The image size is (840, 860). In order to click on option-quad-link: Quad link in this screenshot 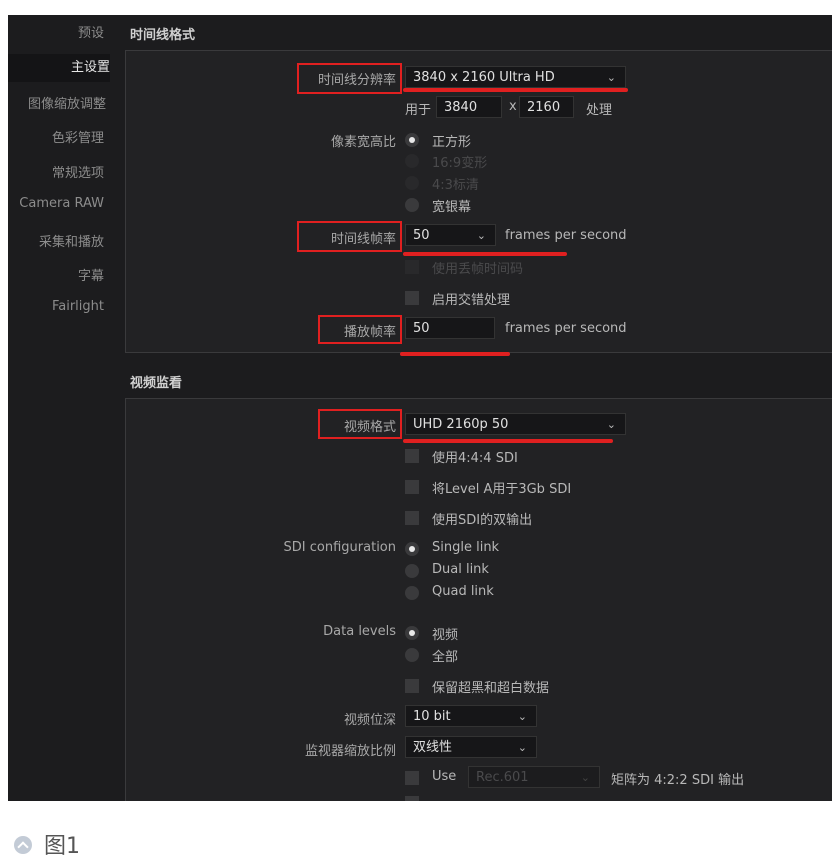, I will do `click(463, 591)`.